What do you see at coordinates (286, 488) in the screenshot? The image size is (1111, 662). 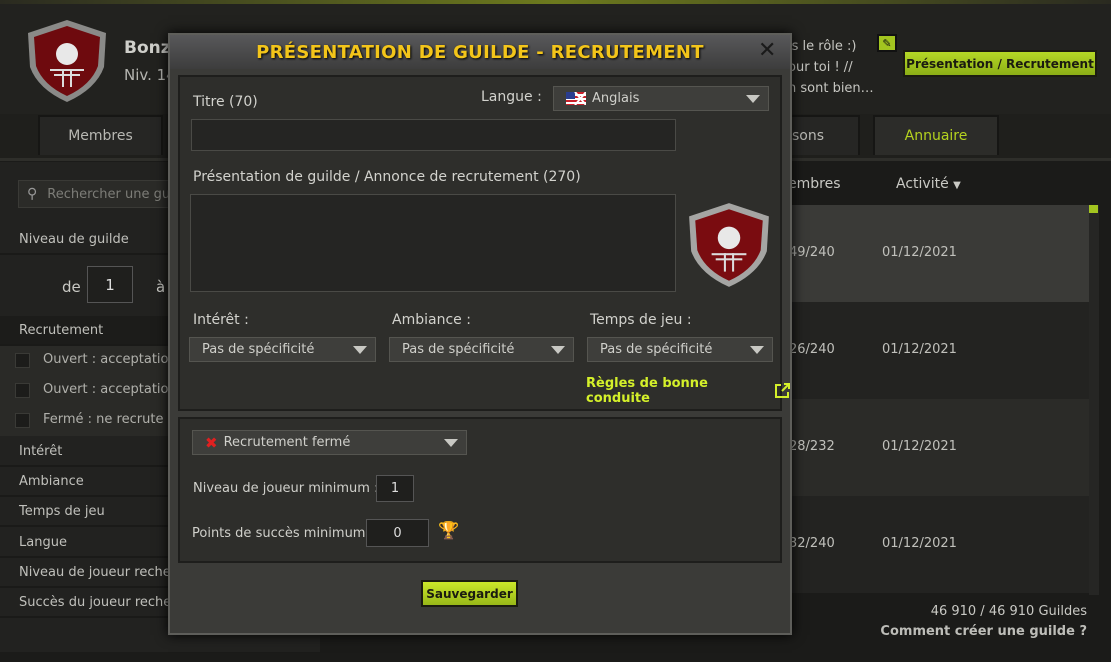 I see `min-level-label: Niveau de joueur minimum :` at bounding box center [286, 488].